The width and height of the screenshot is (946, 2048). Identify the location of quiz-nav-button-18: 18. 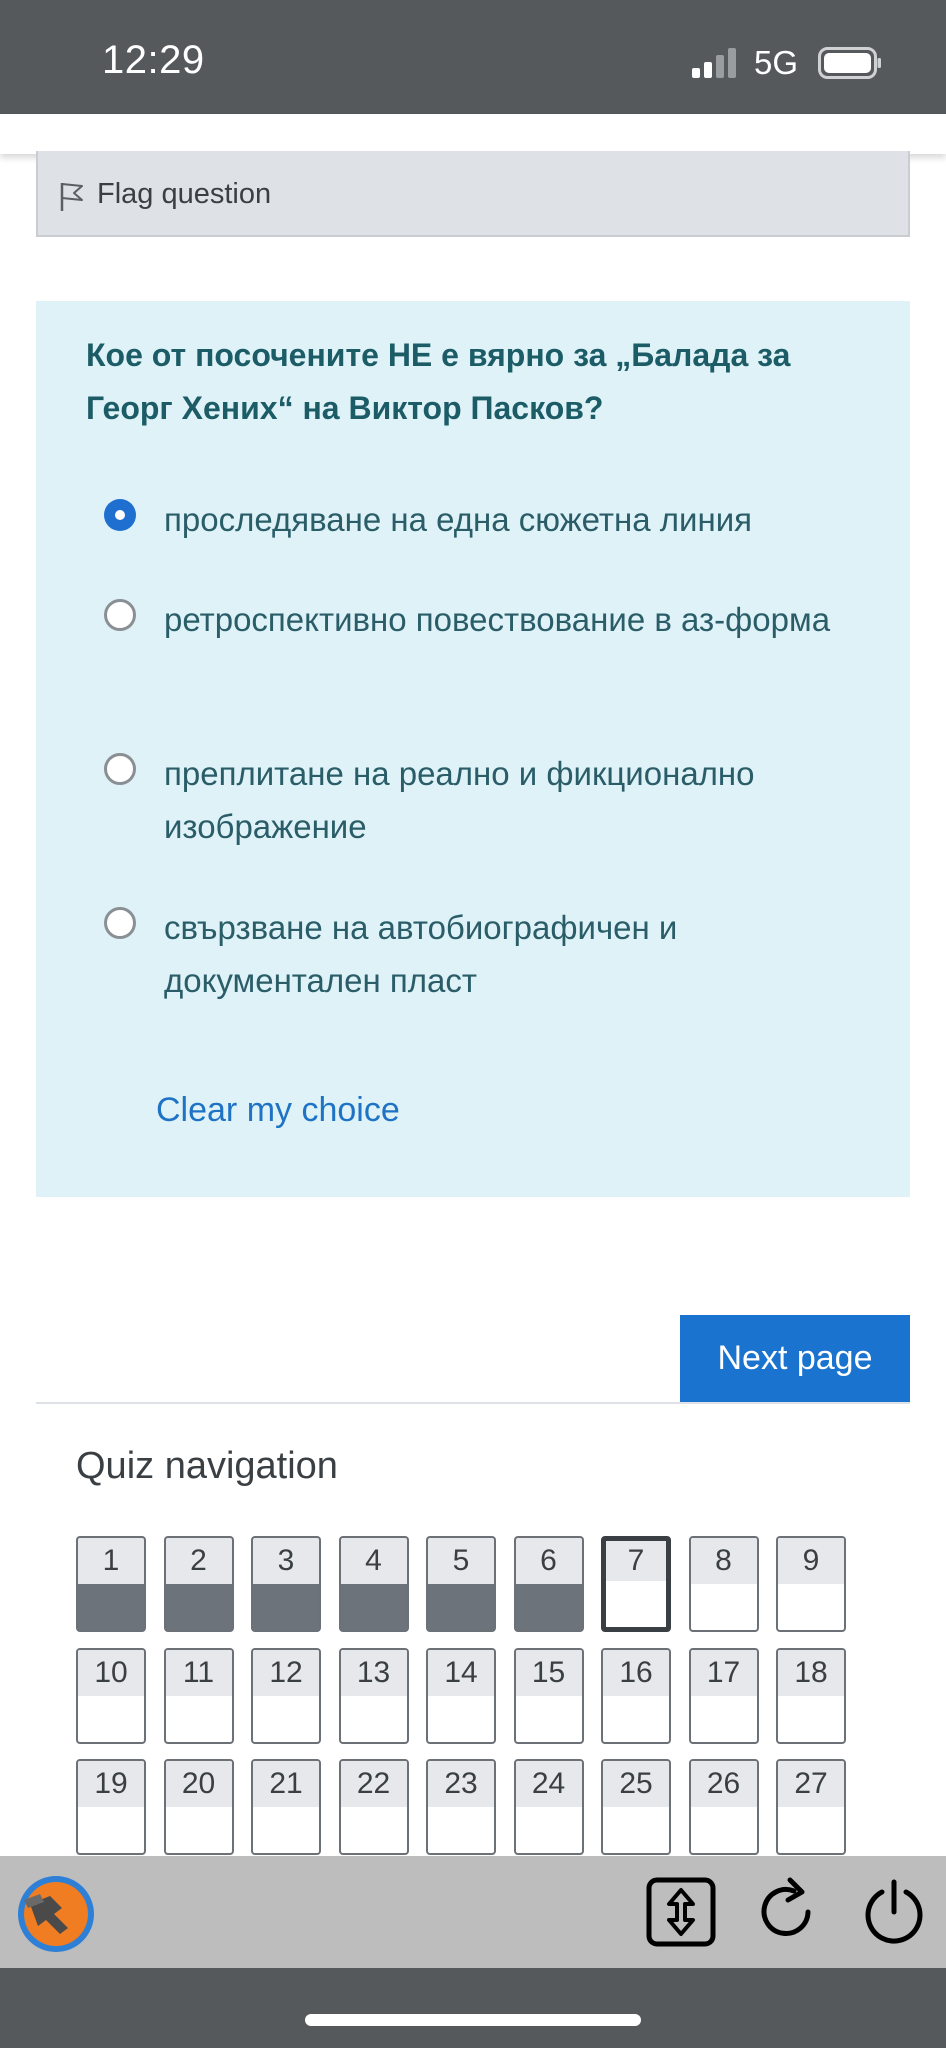
(811, 1695).